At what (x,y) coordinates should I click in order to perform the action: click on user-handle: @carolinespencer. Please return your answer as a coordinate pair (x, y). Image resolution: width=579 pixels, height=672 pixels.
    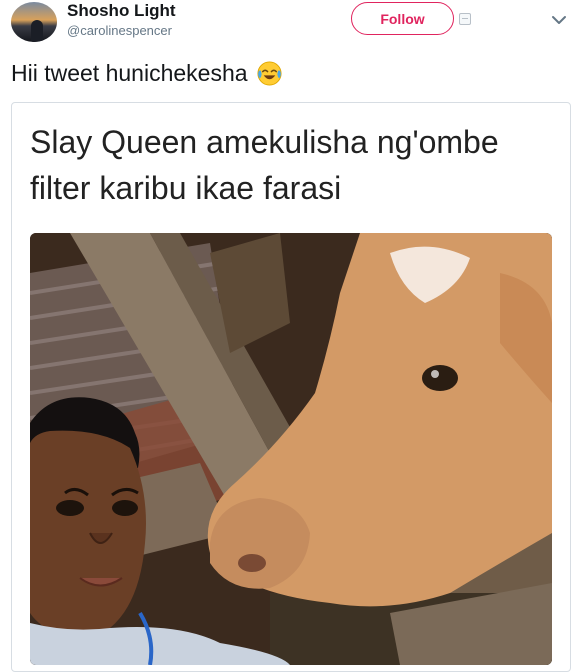
    Looking at the image, I should click on (119, 30).